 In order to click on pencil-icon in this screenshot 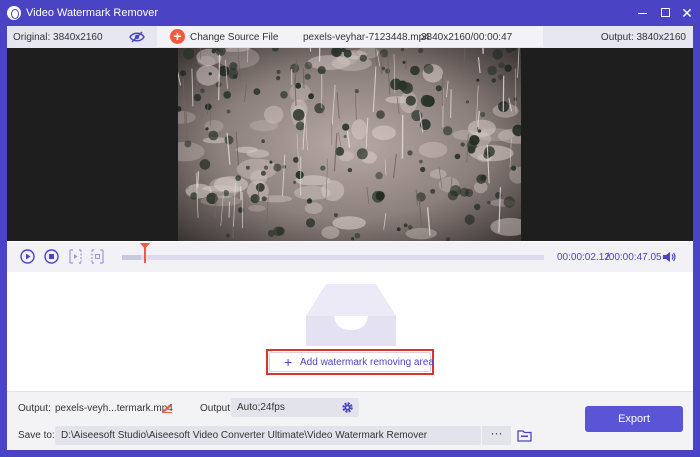, I will do `click(167, 407)`.